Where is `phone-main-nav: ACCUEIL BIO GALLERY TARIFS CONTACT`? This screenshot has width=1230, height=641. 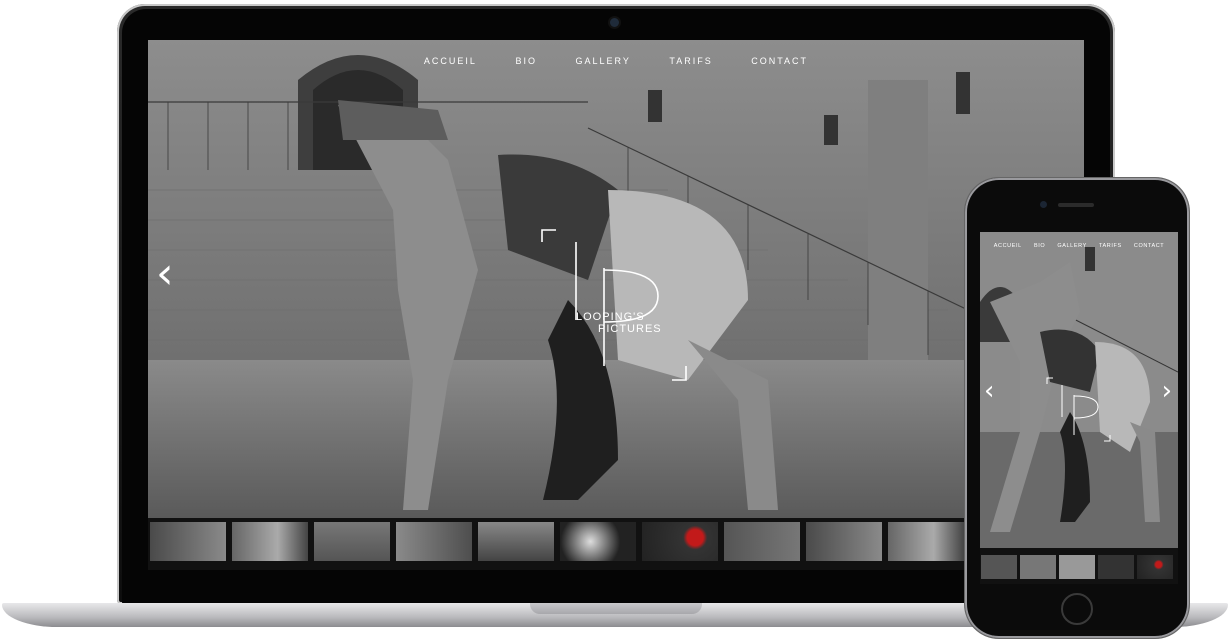 phone-main-nav: ACCUEIL BIO GALLERY TARIFS CONTACT is located at coordinates (1079, 246).